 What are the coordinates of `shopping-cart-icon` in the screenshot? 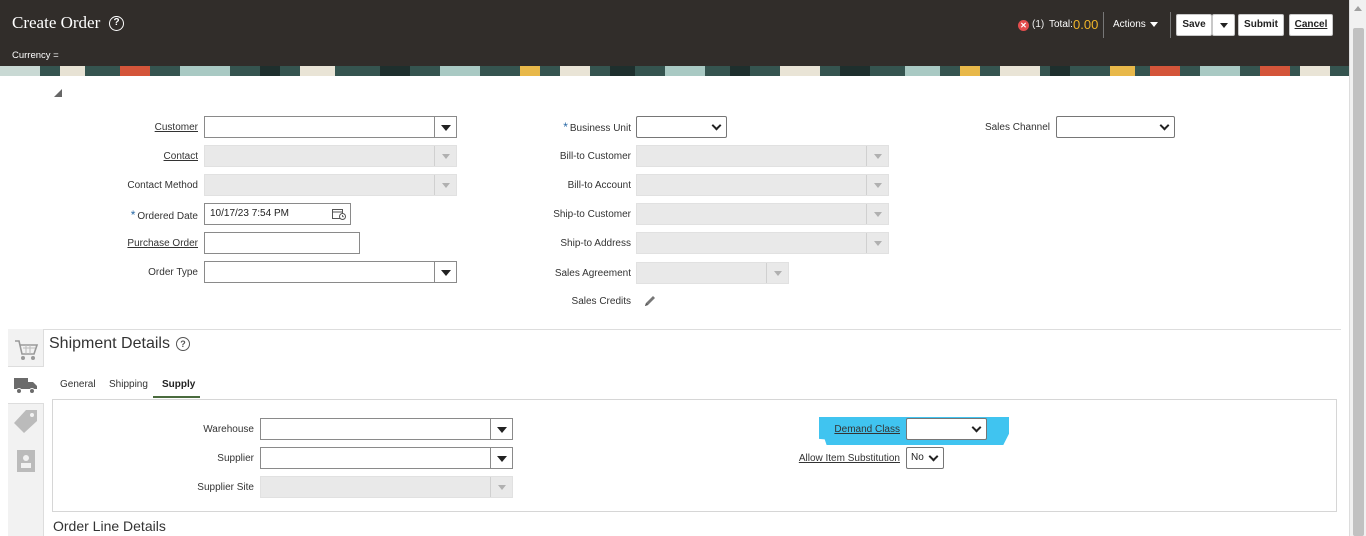 It's located at (26, 349).